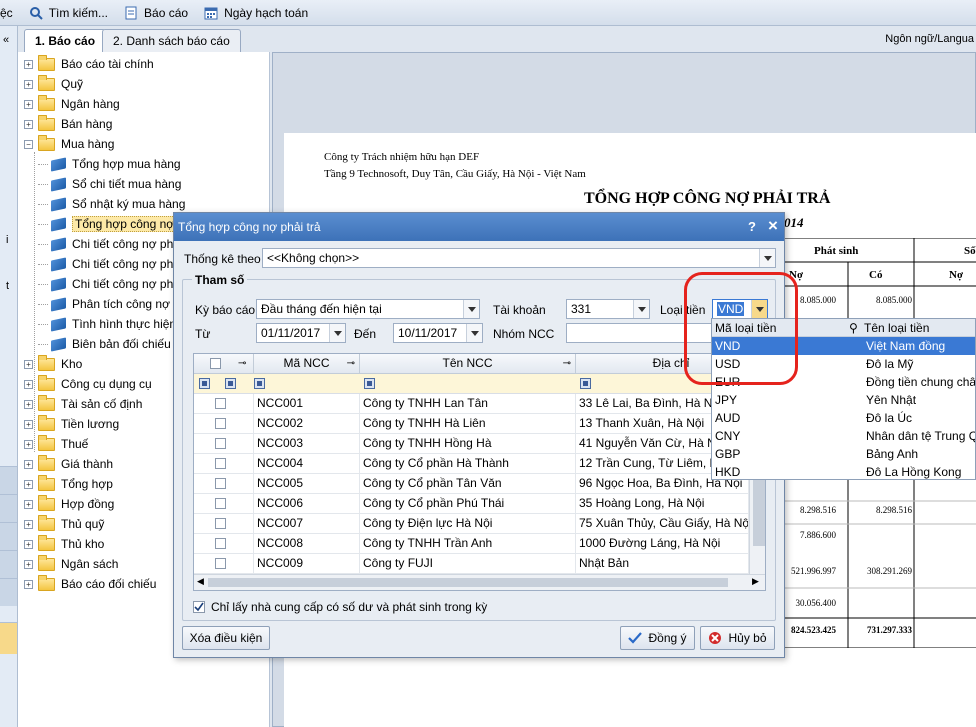 Image resolution: width=976 pixels, height=727 pixels. What do you see at coordinates (88, 384) in the screenshot?
I see `tree-folder: + Công cụ dụng cụ` at bounding box center [88, 384].